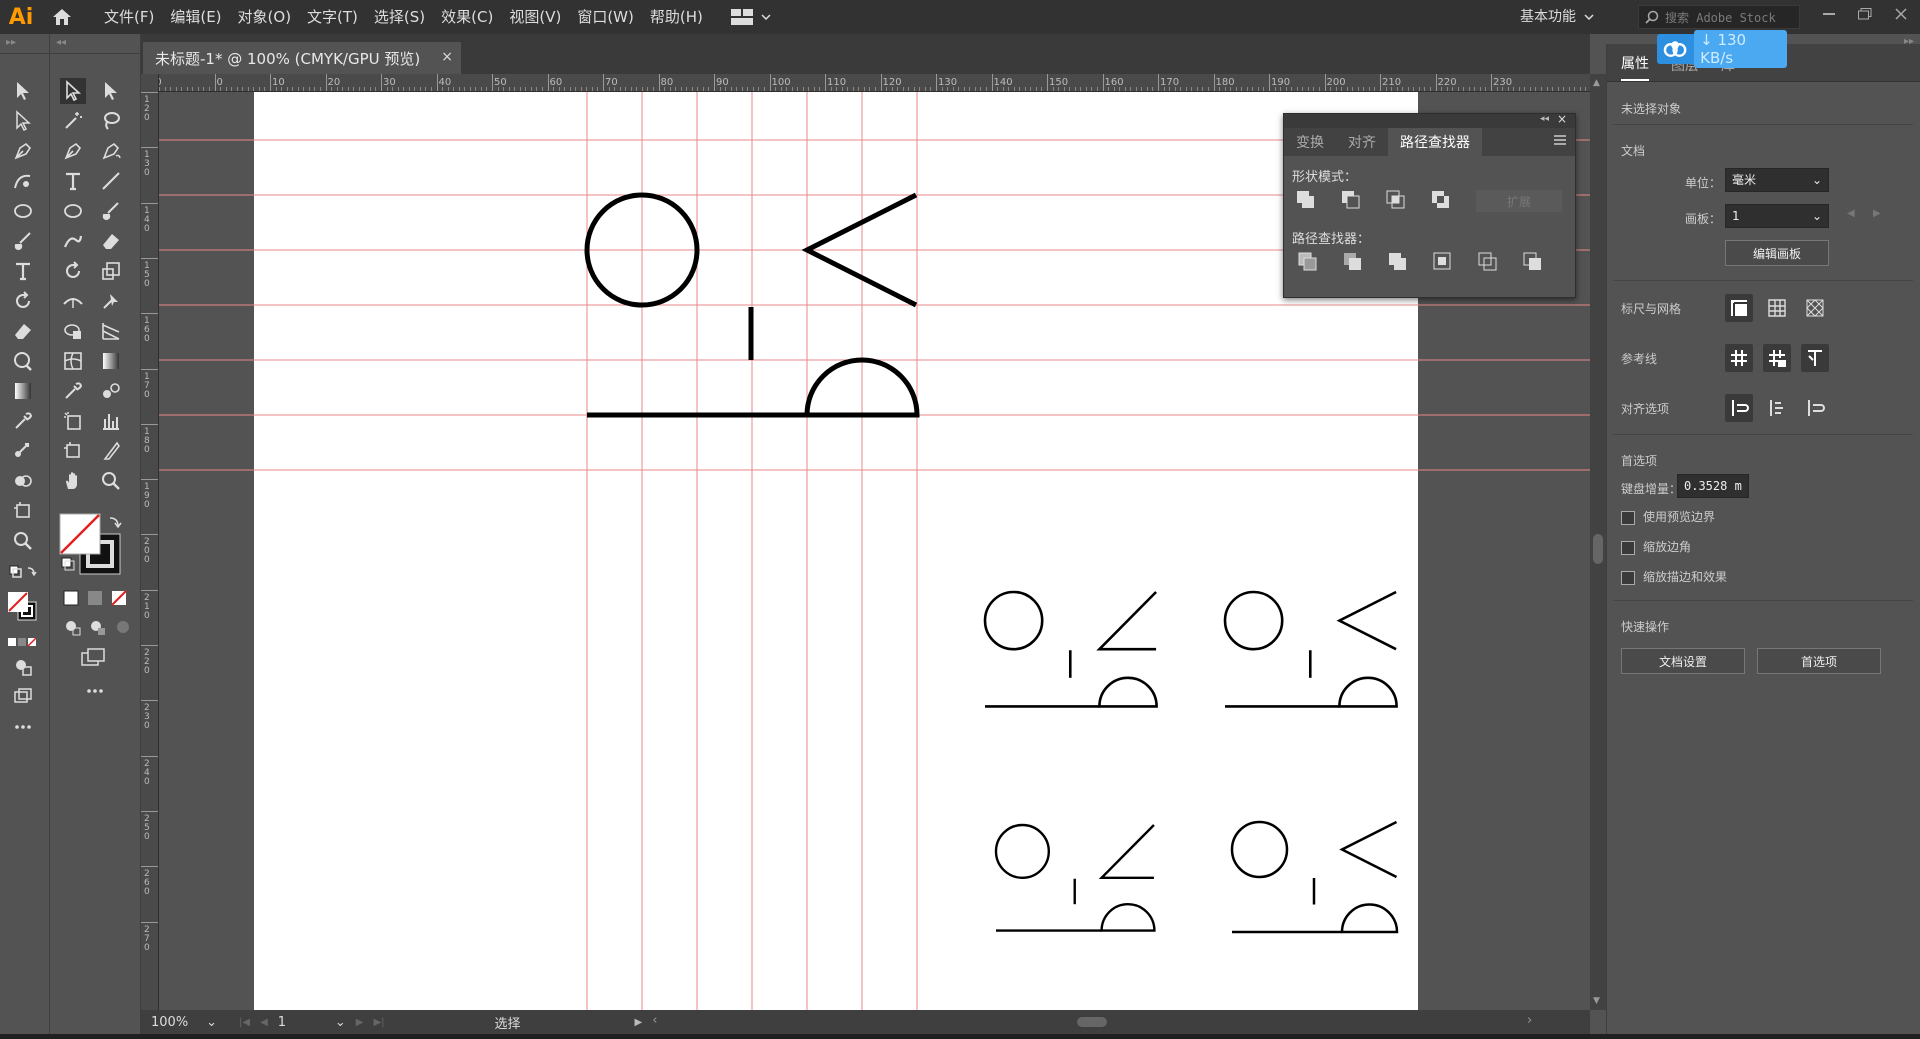 The height and width of the screenshot is (1039, 1920). What do you see at coordinates (1519, 201) in the screenshot?
I see `expand-button: 扩展` at bounding box center [1519, 201].